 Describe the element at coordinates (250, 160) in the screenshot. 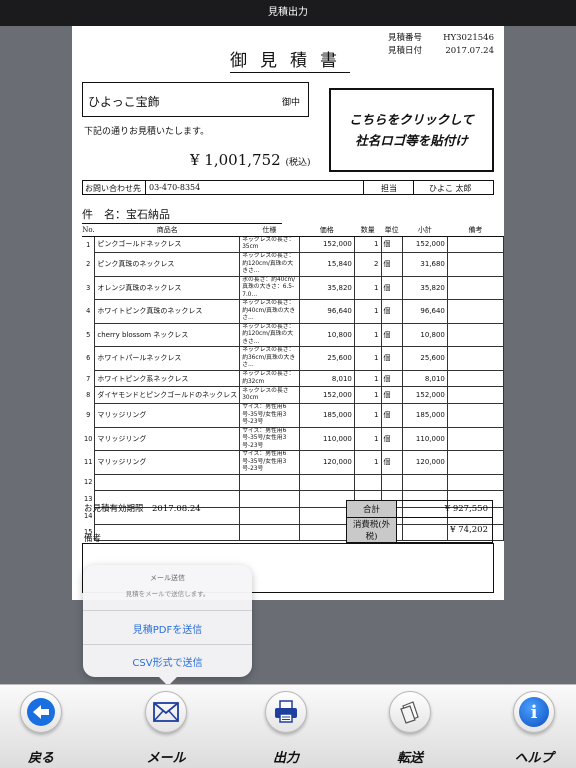

I see `total-amount: ¥ 1,001,752 (税込)` at that location.